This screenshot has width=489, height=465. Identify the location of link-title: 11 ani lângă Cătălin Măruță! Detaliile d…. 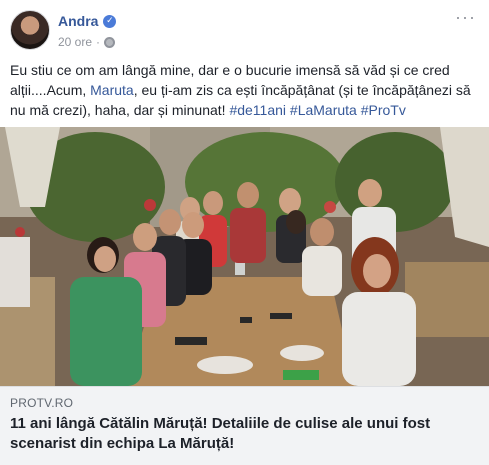
(242, 434).